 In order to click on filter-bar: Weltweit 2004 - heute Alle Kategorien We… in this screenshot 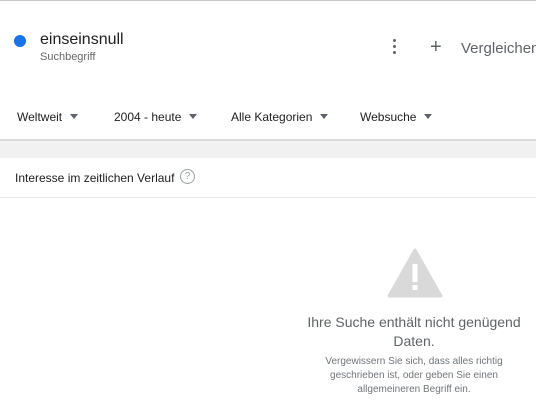, I will do `click(268, 112)`.